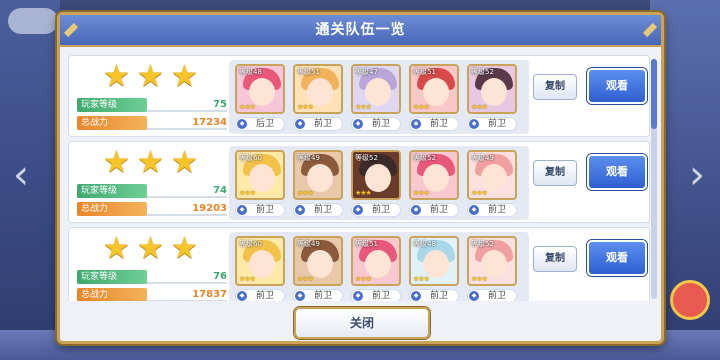  Describe the element at coordinates (654, 179) in the screenshot. I see `list-scrollbar` at that location.